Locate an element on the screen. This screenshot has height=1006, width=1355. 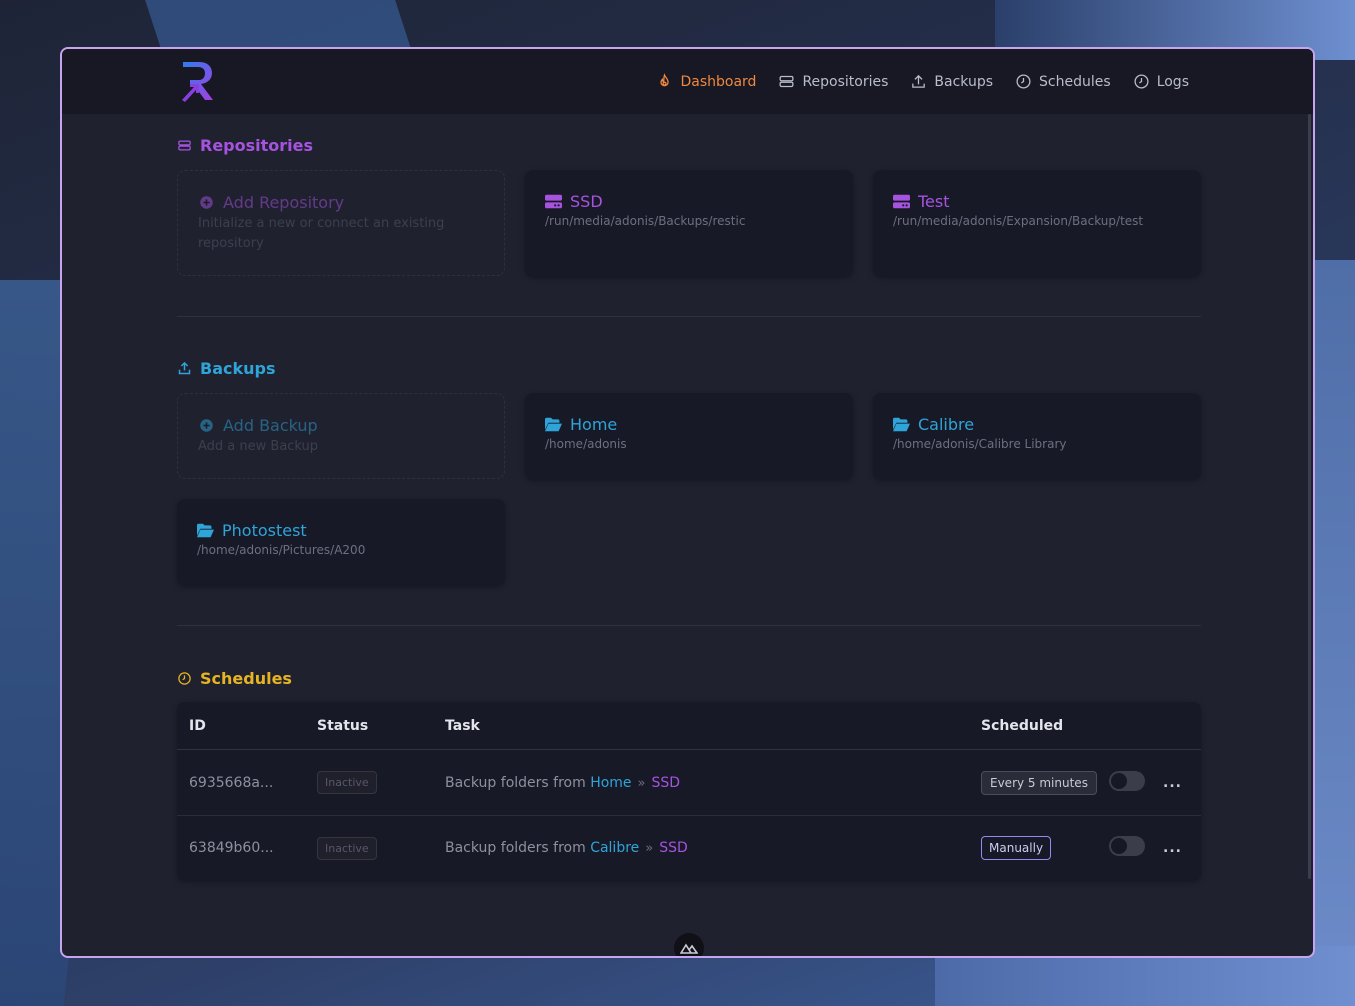
schedule-badge: Manually is located at coordinates (1016, 848).